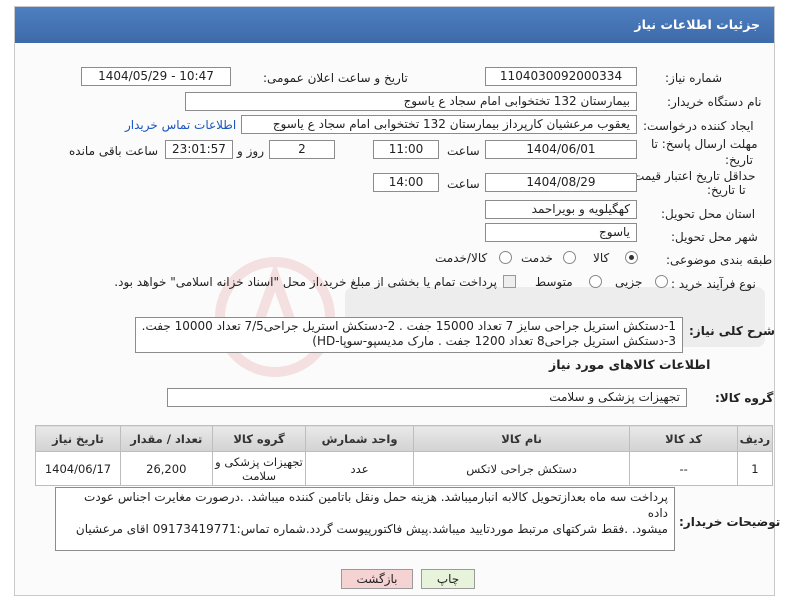 This screenshot has width=788, height=606. What do you see at coordinates (359, 468) in the screenshot?
I see `cell-unit: عدد` at bounding box center [359, 468].